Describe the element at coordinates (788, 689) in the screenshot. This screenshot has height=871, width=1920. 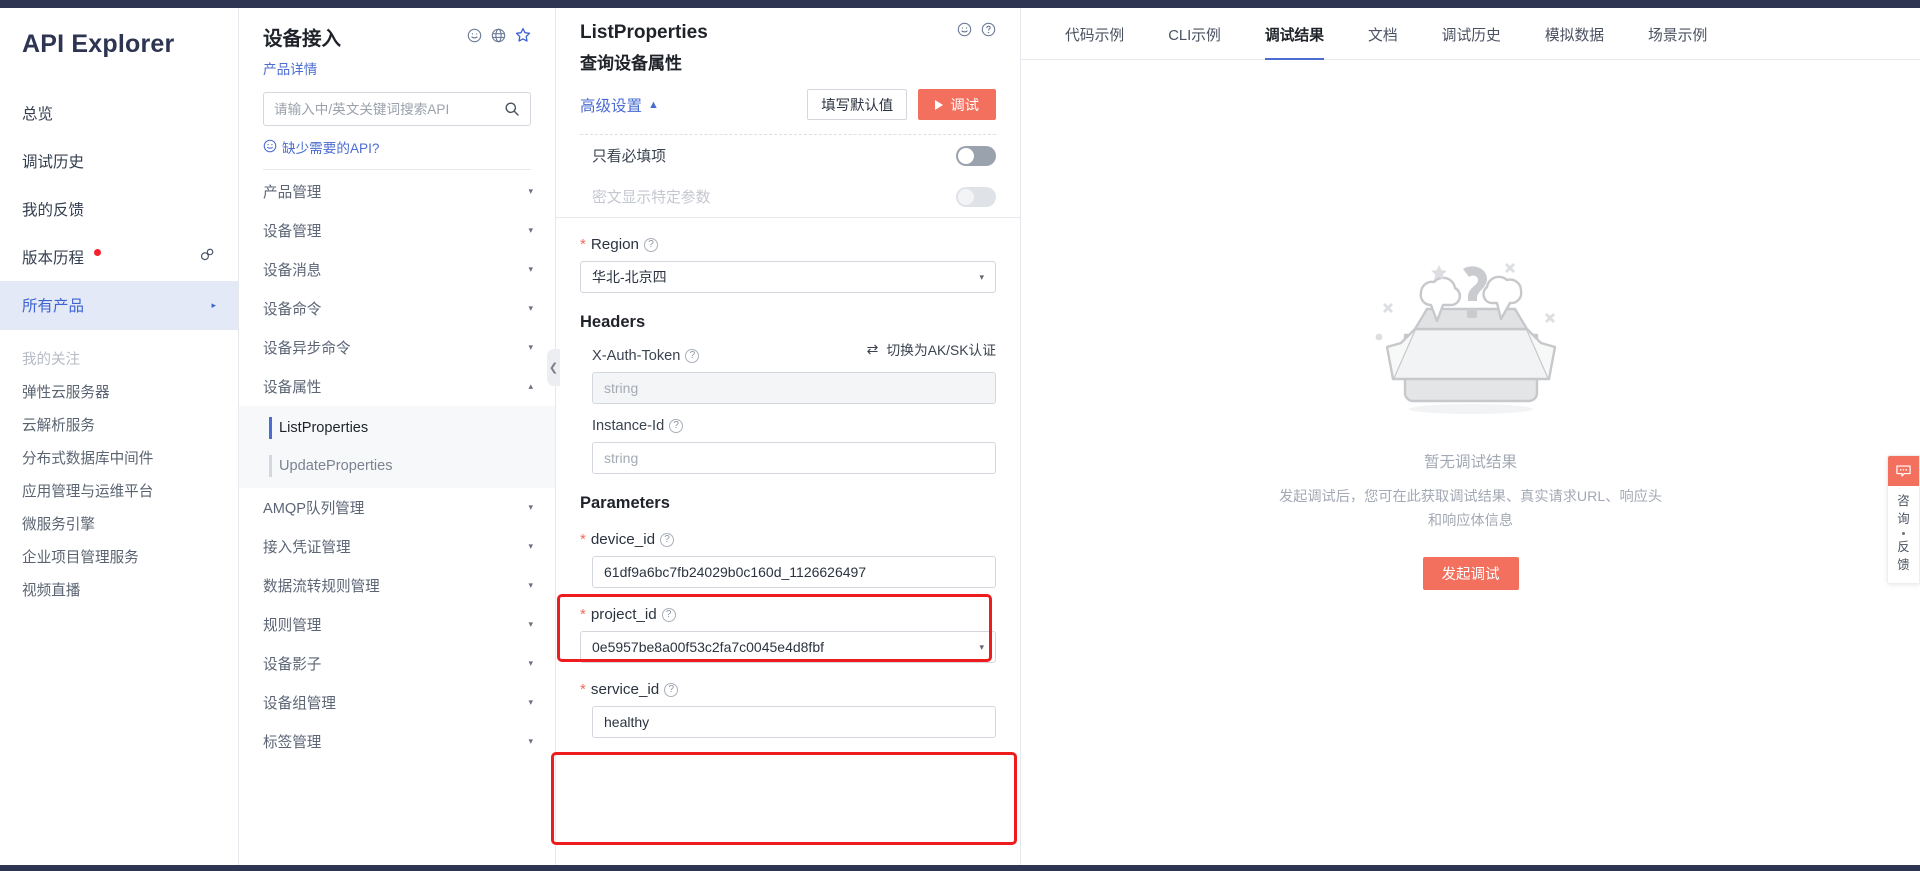
I see `service-id-label: * service_id ?` at that location.